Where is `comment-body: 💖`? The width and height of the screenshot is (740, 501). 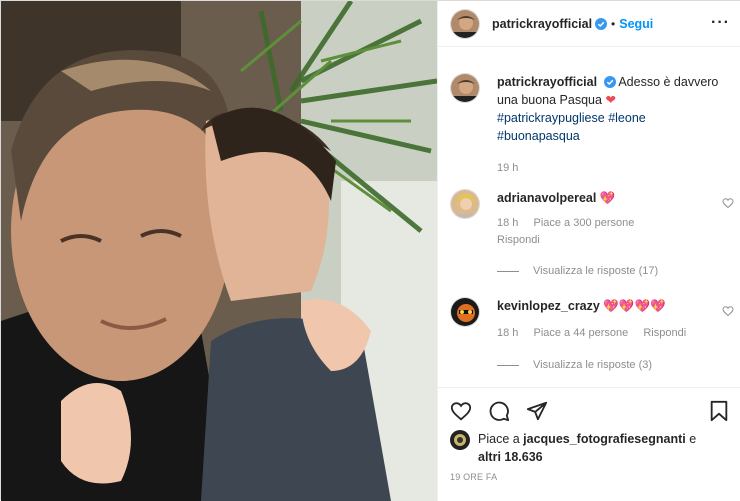 comment-body: 💖 is located at coordinates (607, 198).